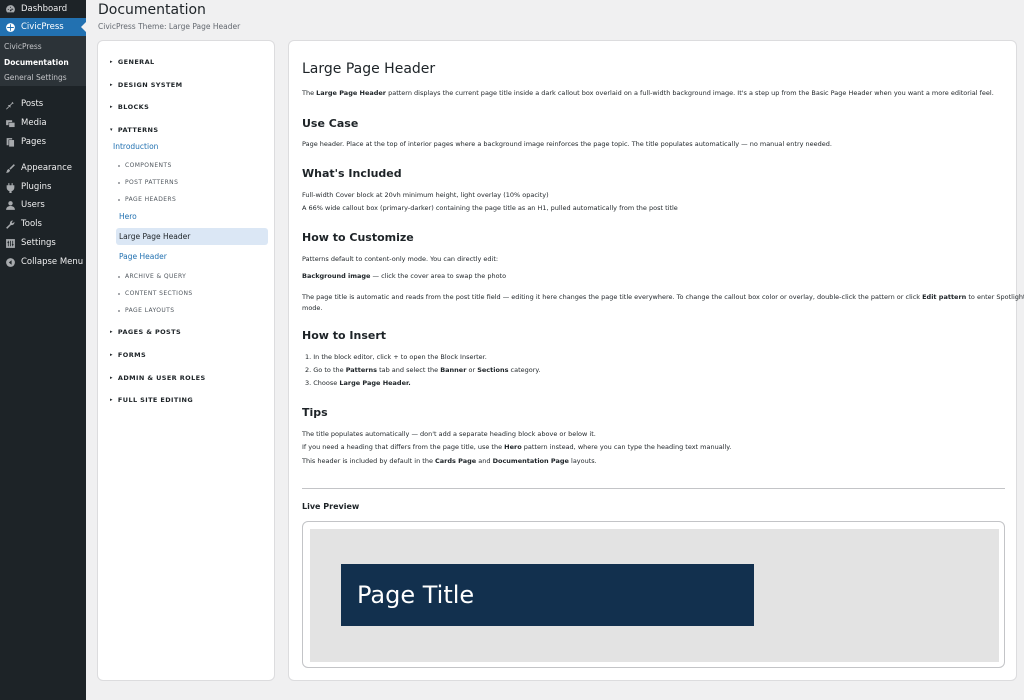 This screenshot has width=1024, height=700. I want to click on menu-collapse: Collapse Menu, so click(43, 262).